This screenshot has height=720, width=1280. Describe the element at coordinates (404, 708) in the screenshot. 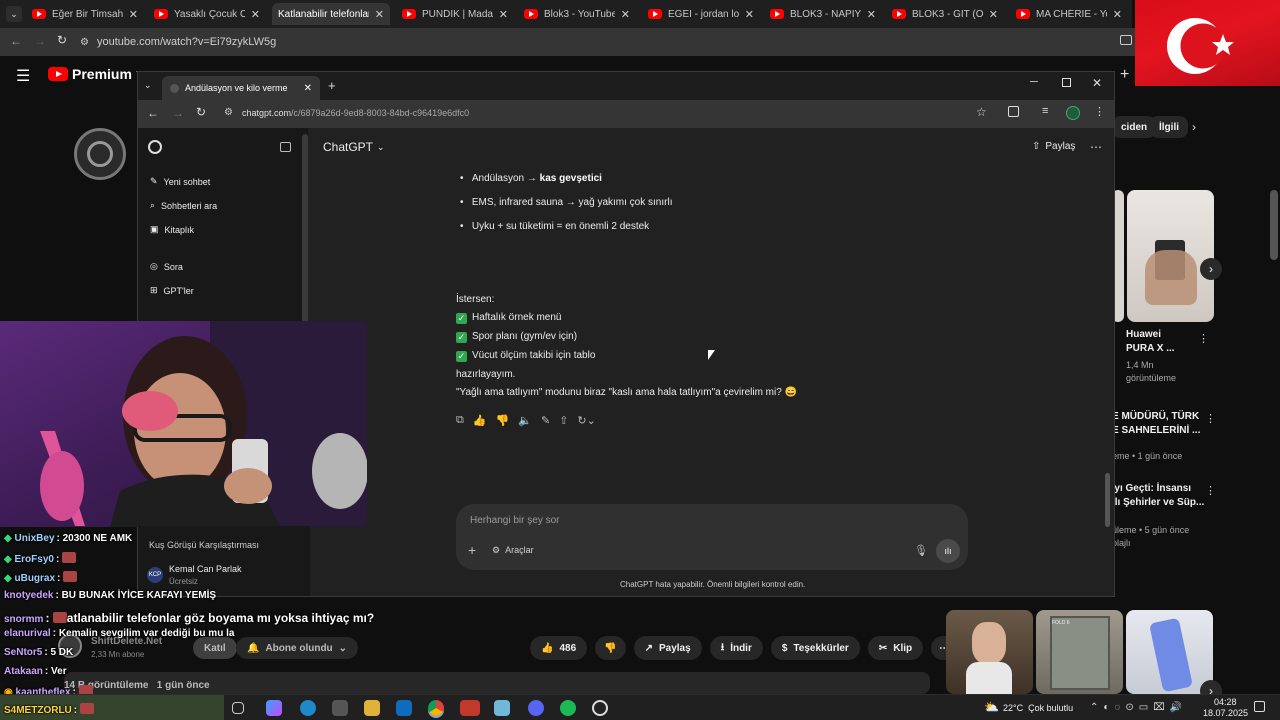

I see `outlook-icon` at that location.